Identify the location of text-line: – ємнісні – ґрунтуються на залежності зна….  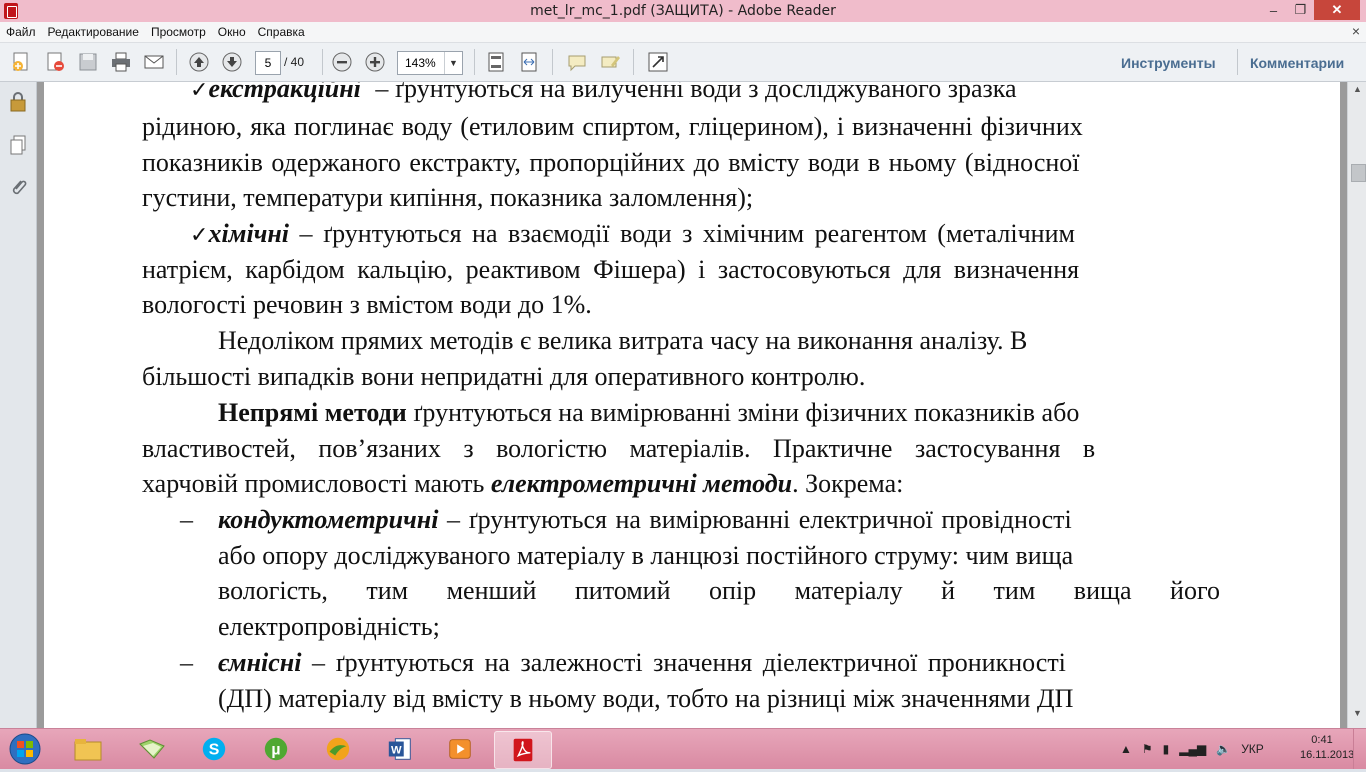
(623, 662).